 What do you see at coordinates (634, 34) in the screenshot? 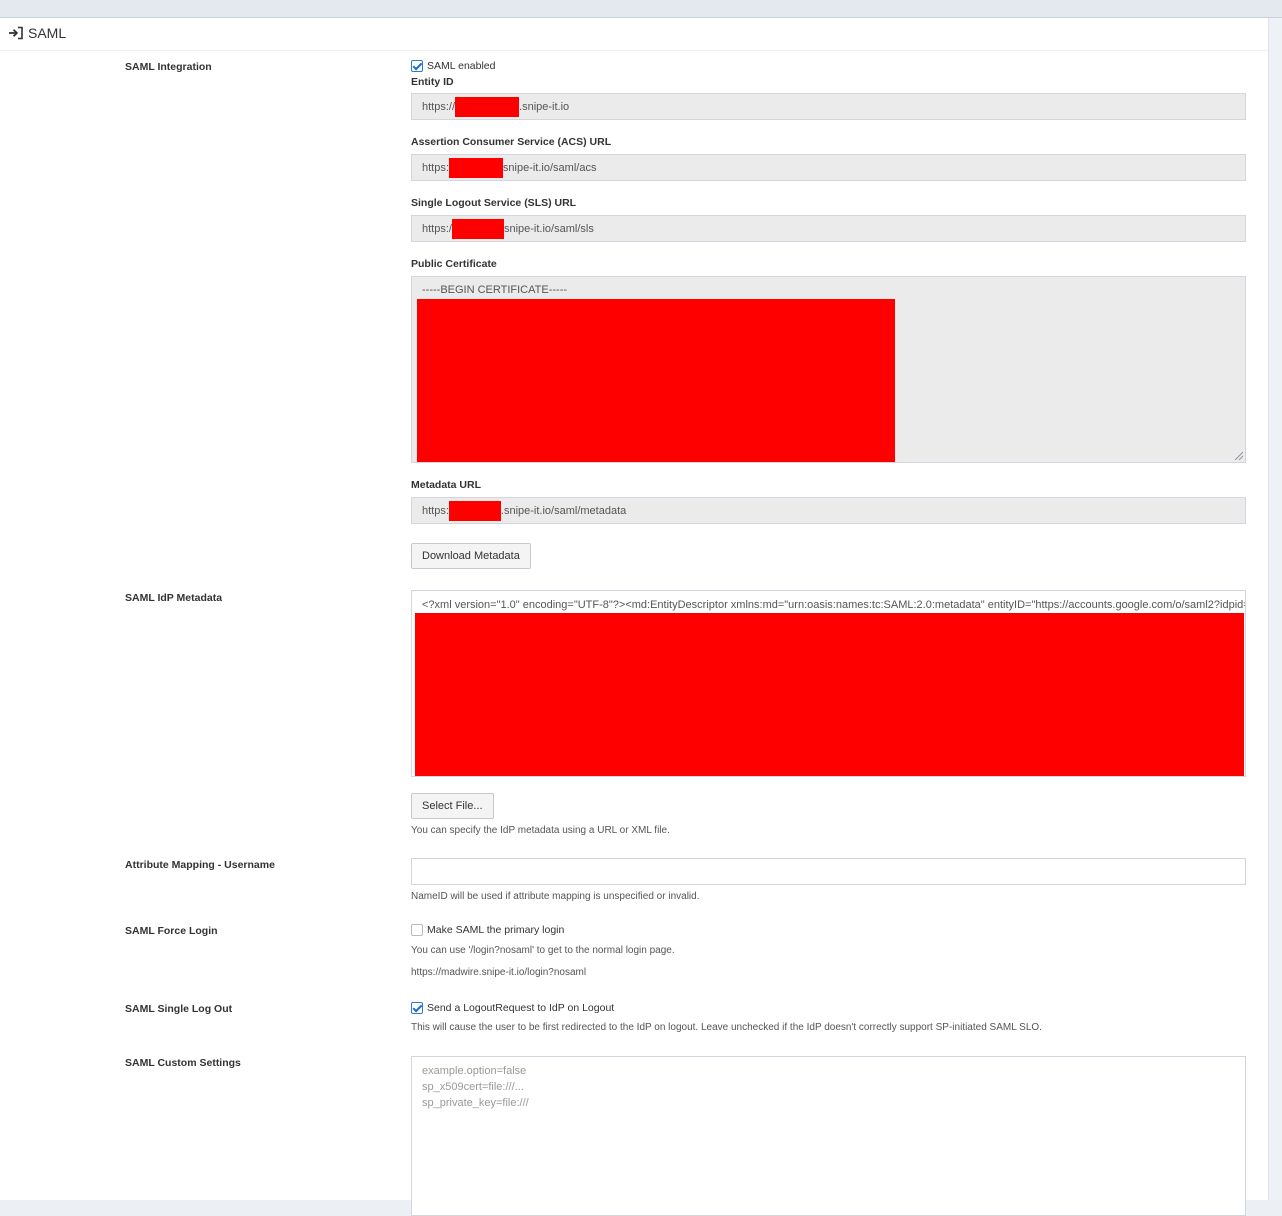
I see `panel-header: SAML` at bounding box center [634, 34].